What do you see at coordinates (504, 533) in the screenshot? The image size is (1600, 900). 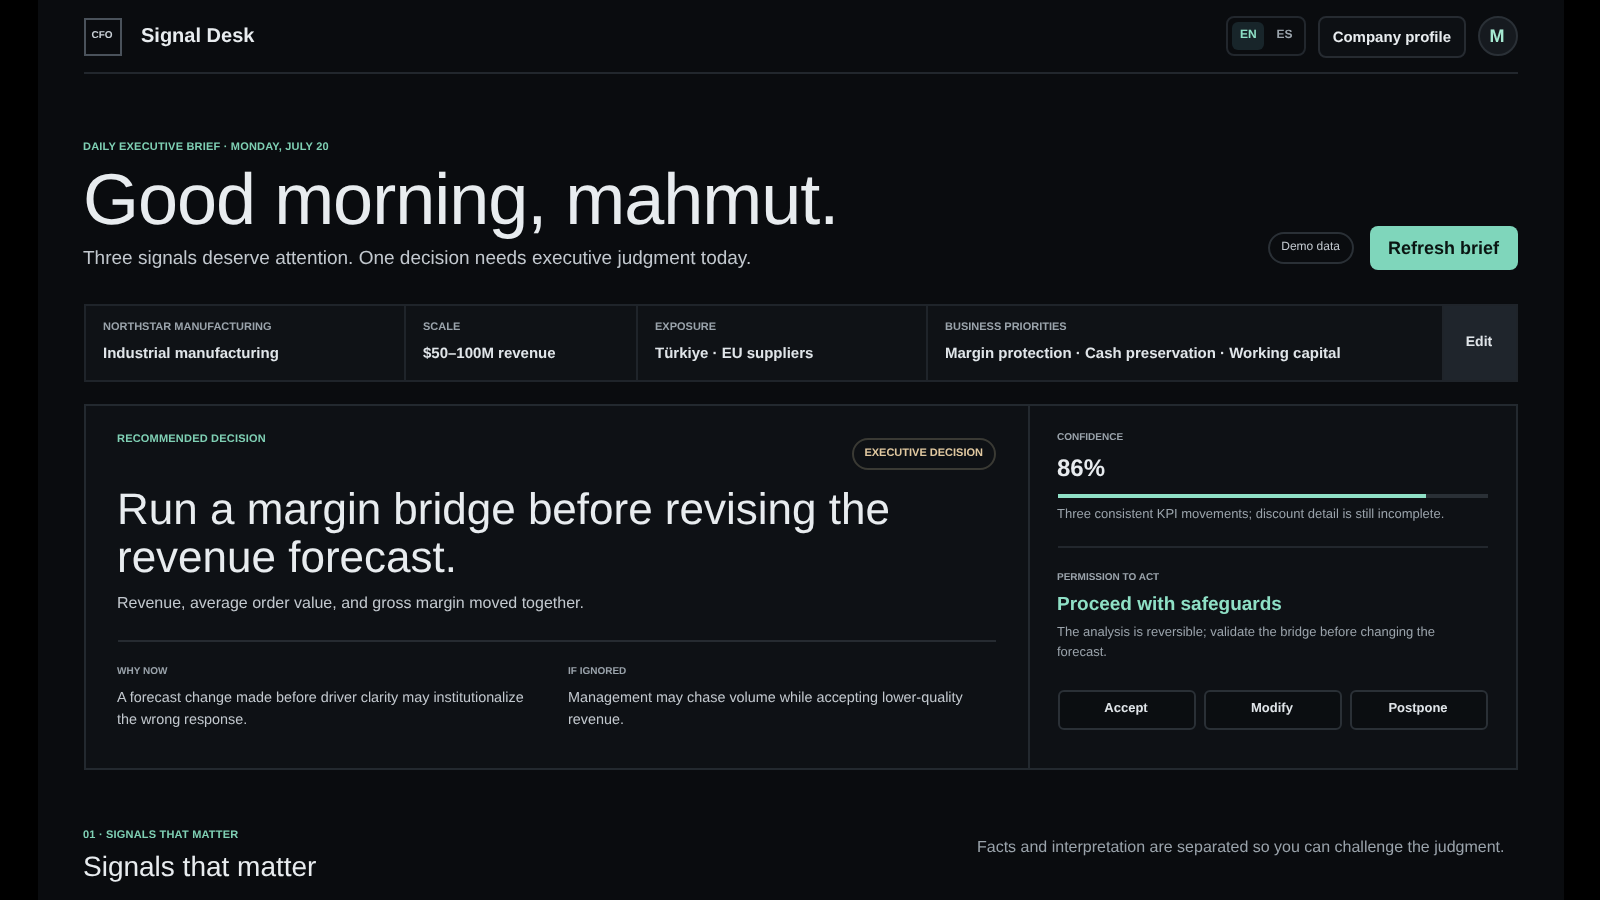 I see `decision-headline: Run a margin bridge before revising the revenue forecast.` at bounding box center [504, 533].